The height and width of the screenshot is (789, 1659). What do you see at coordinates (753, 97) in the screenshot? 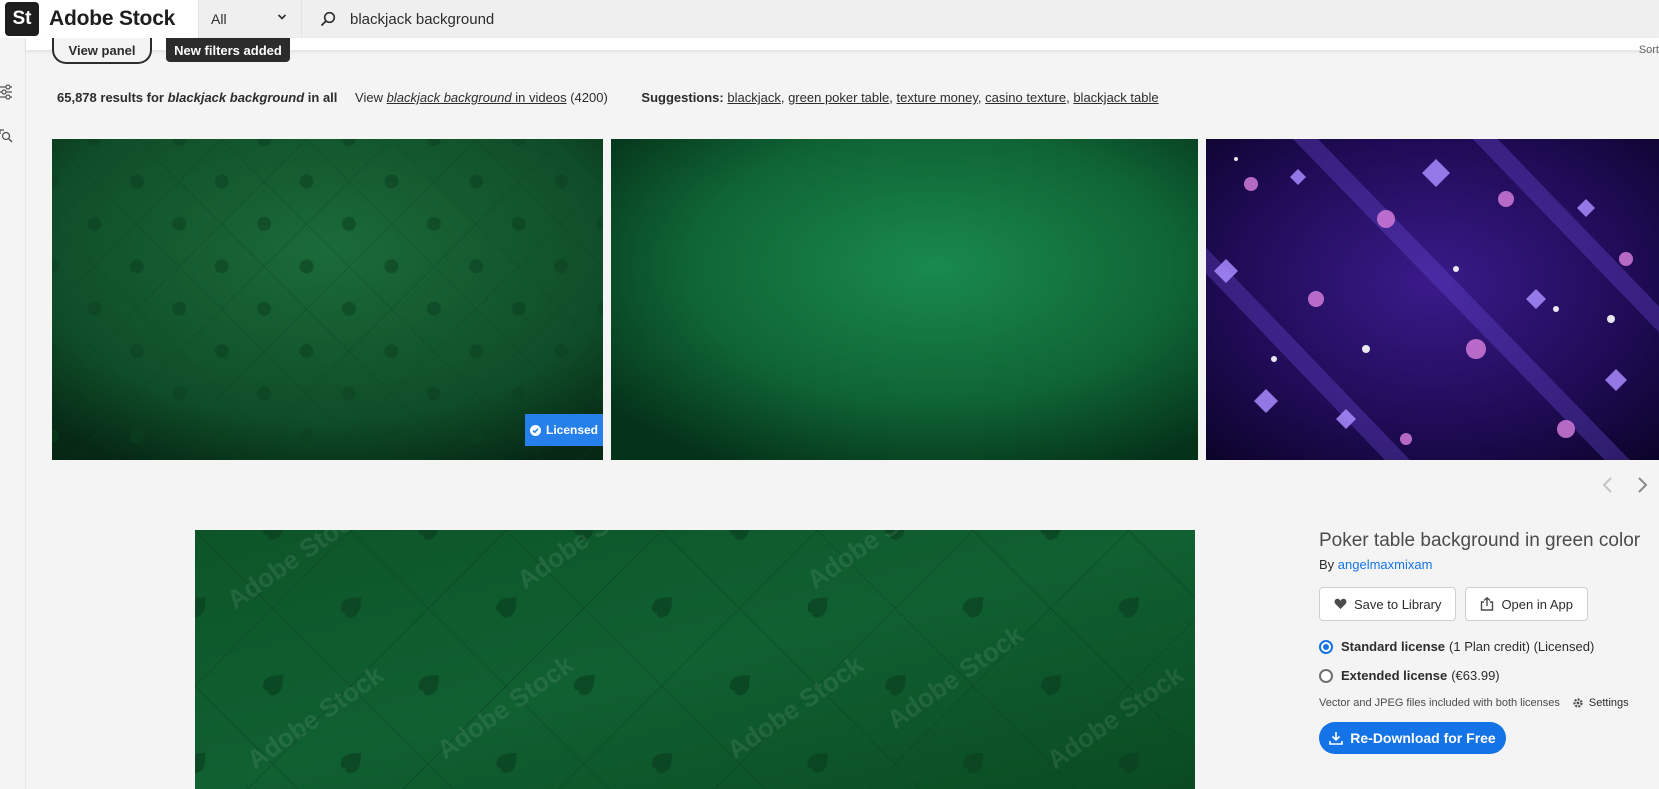
I see `suggestion-link: blackjack` at bounding box center [753, 97].